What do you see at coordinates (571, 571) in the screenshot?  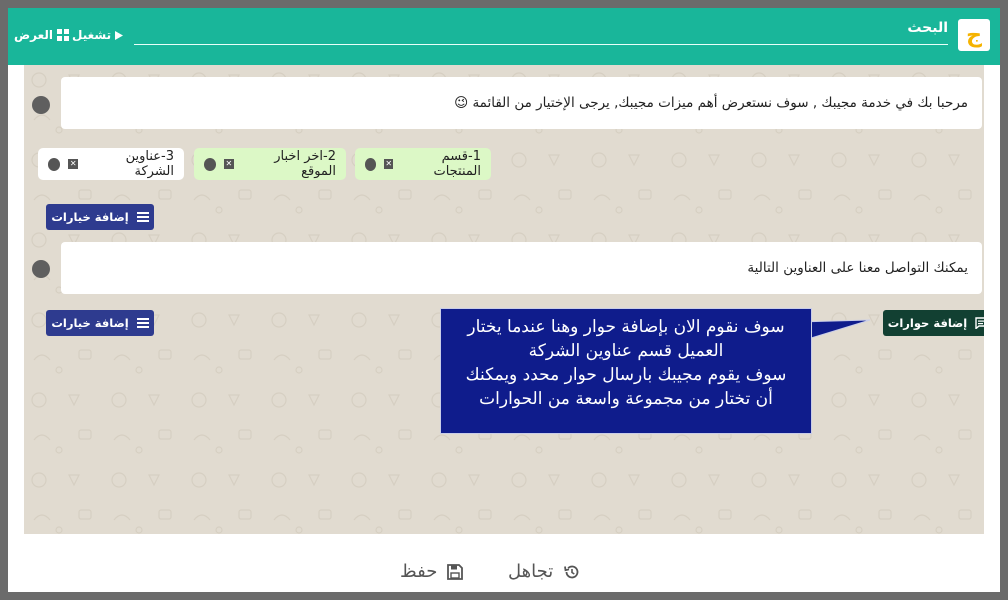 I see `history-icon` at bounding box center [571, 571].